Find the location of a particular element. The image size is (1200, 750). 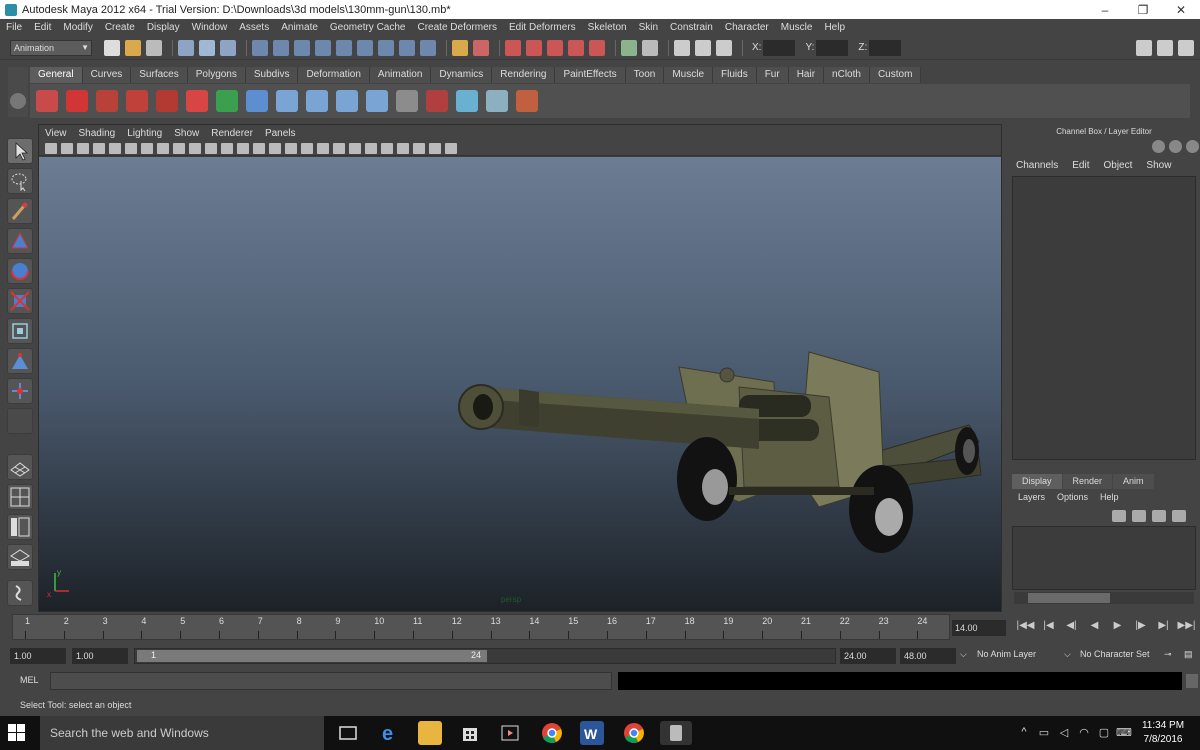

character-key-icon: ⊸ is located at coordinates (1168, 654).